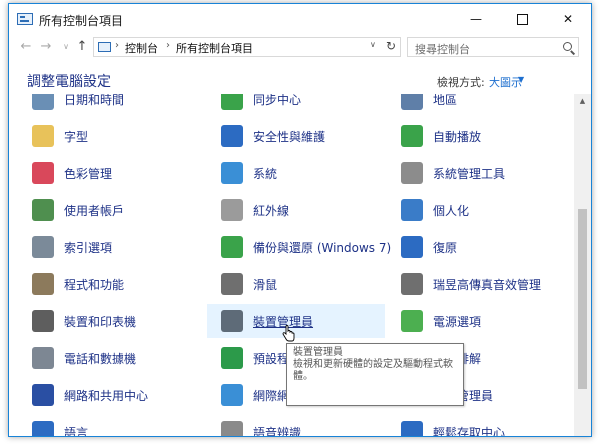 This screenshot has width=600, height=444. Describe the element at coordinates (94, 100) in the screenshot. I see `item-label: 日期和時間` at that location.